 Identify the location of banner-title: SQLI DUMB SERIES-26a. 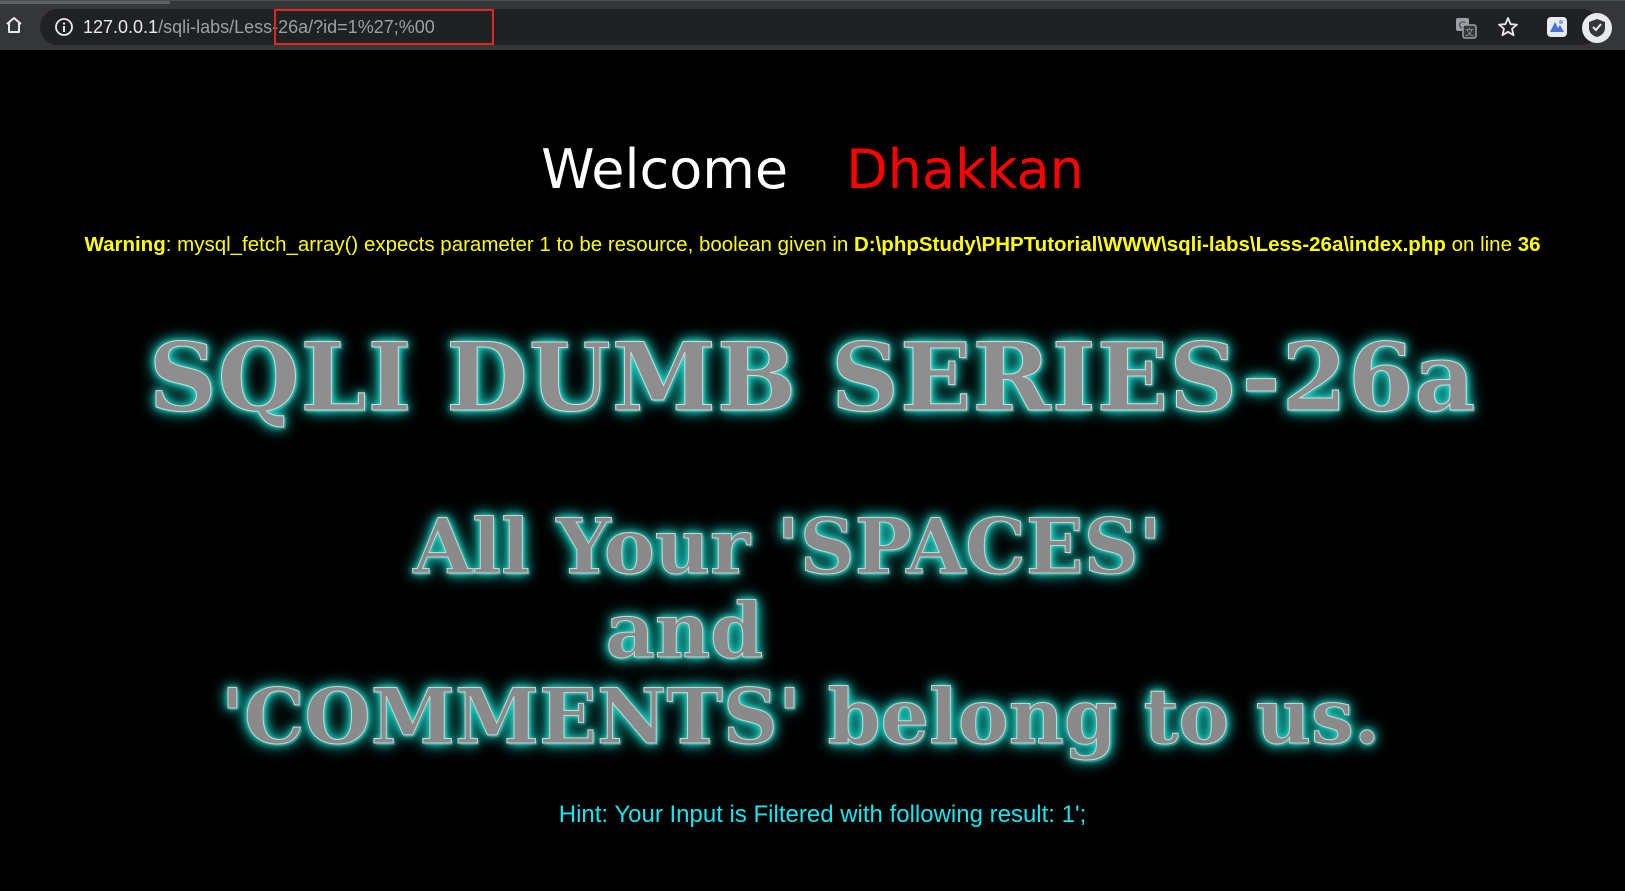
(812, 378).